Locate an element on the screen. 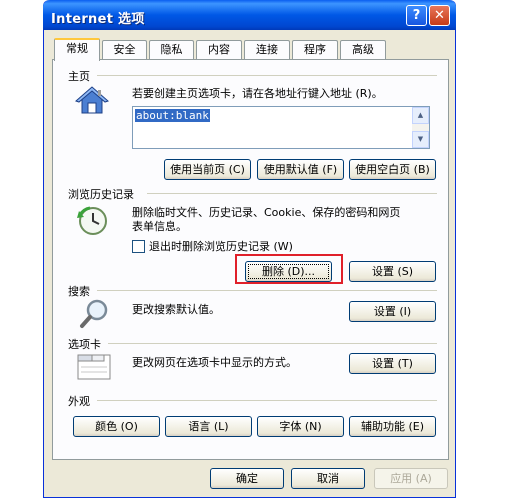 The height and width of the screenshot is (500, 505). history-description-line2: 表单信息。 is located at coordinates (159, 226).